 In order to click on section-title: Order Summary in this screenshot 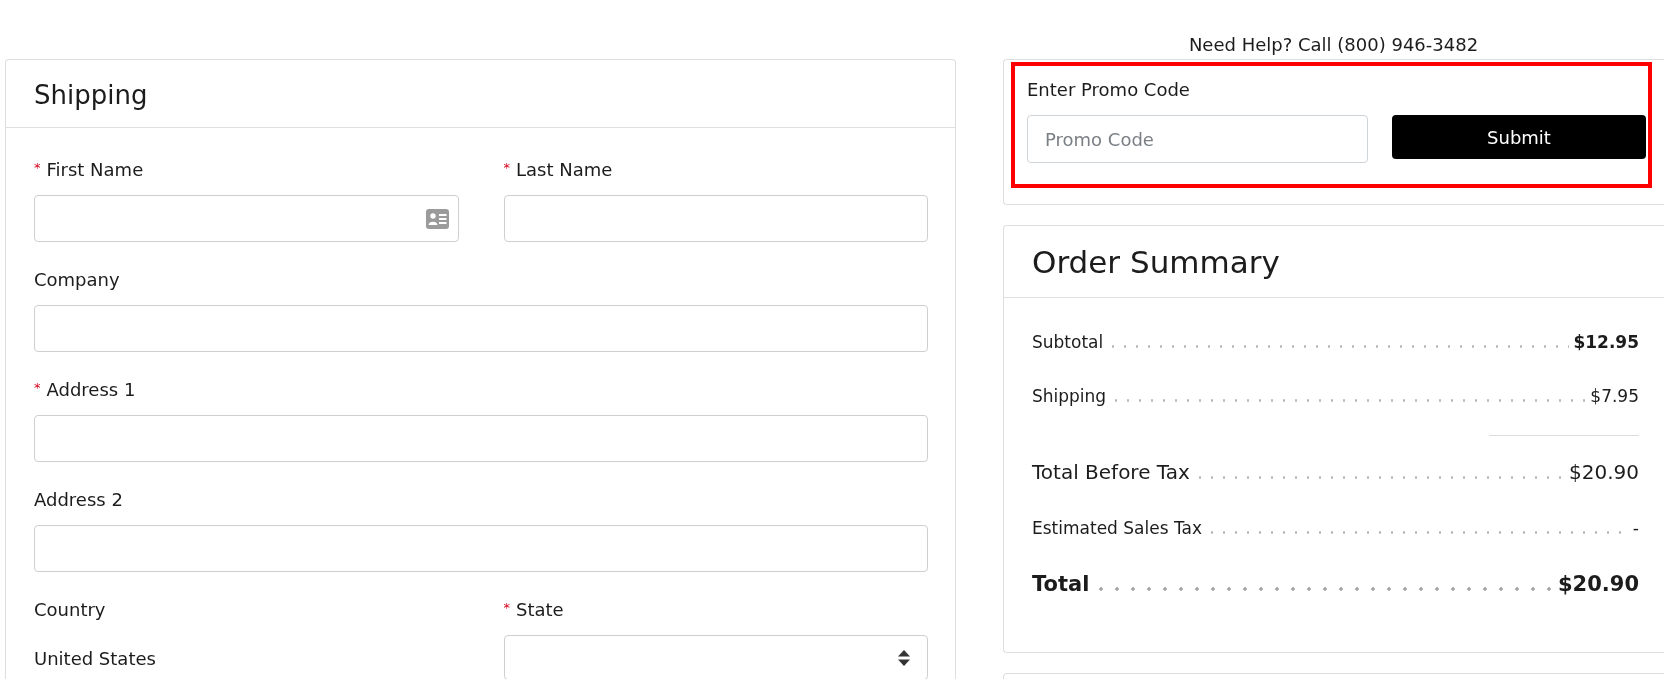, I will do `click(1156, 261)`.